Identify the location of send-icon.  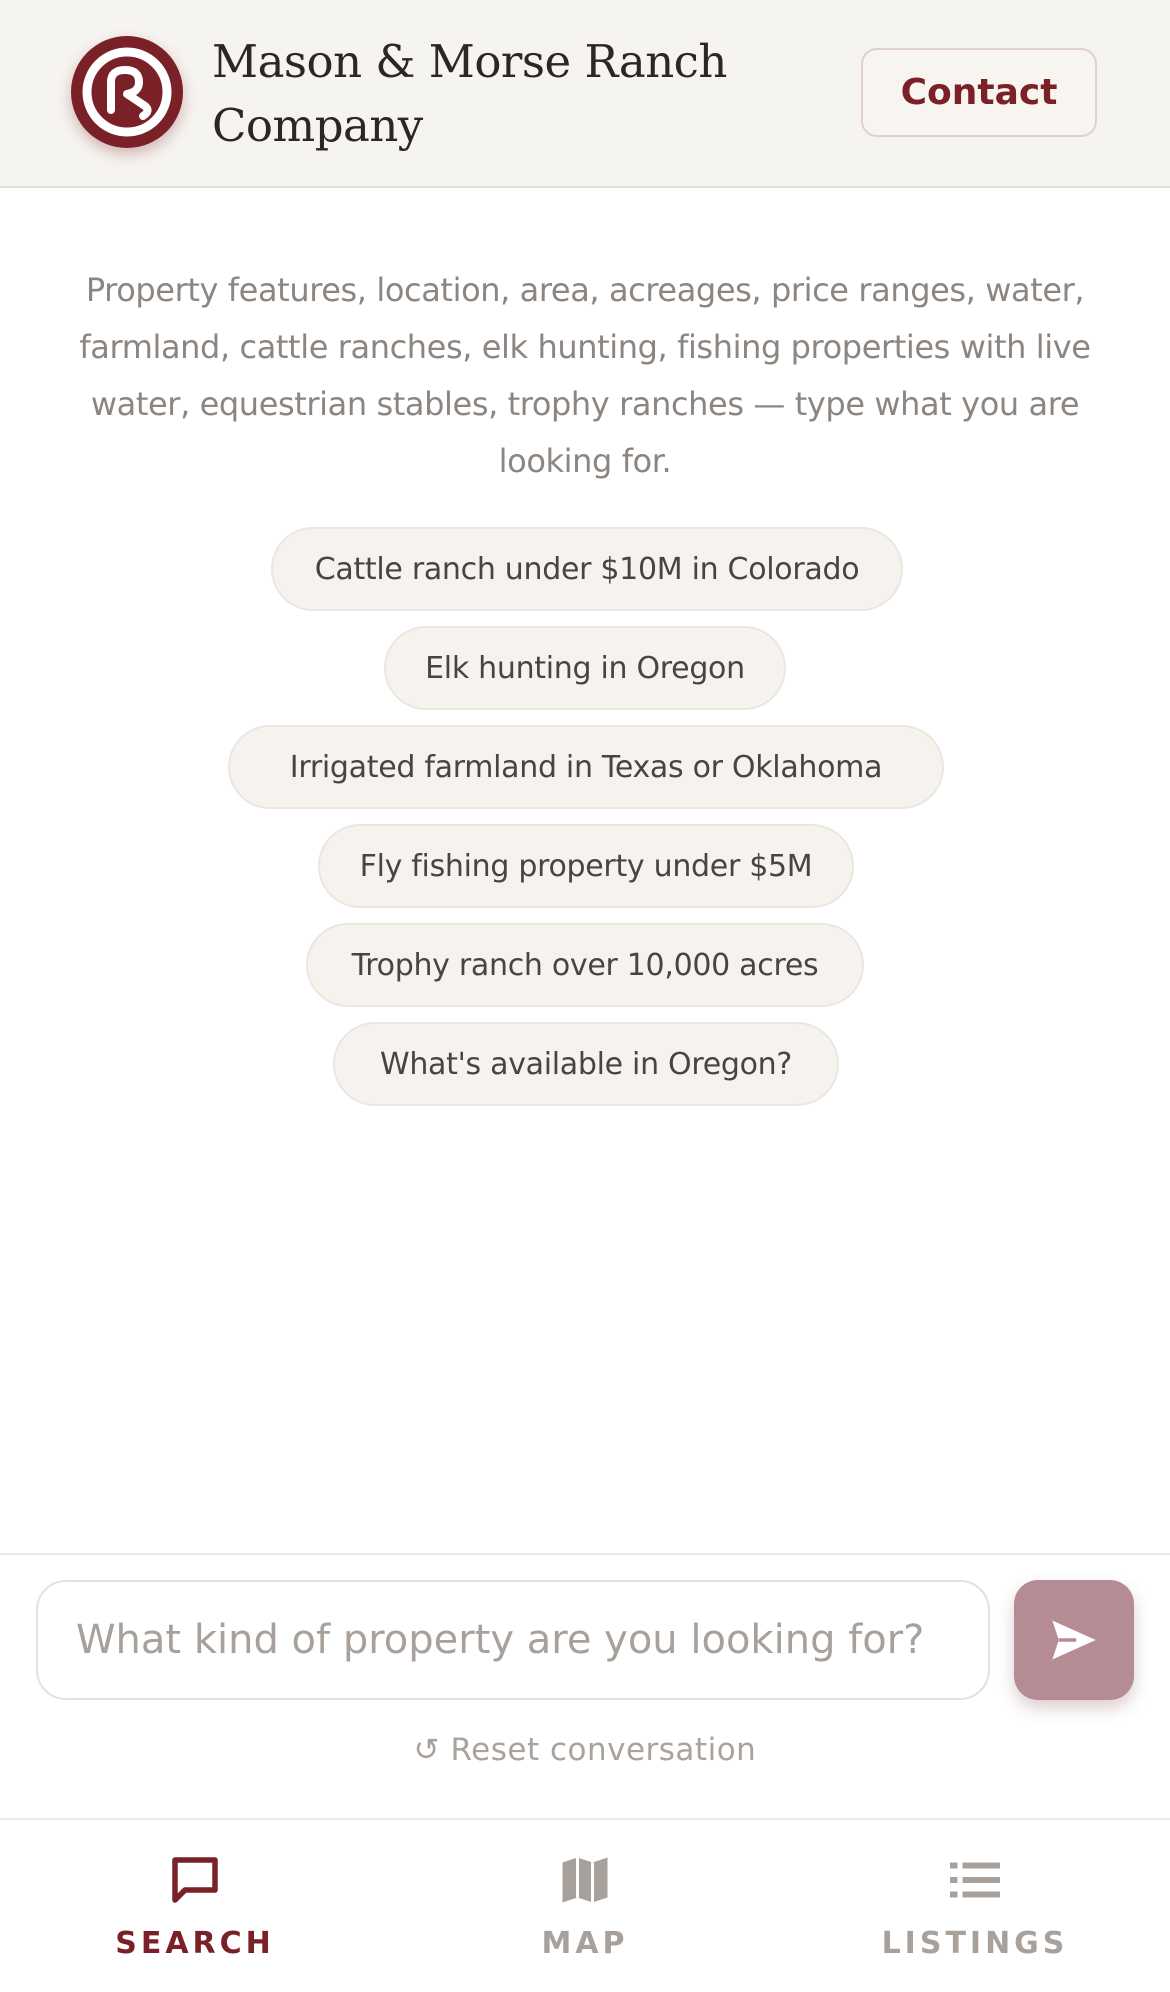
(1074, 1640).